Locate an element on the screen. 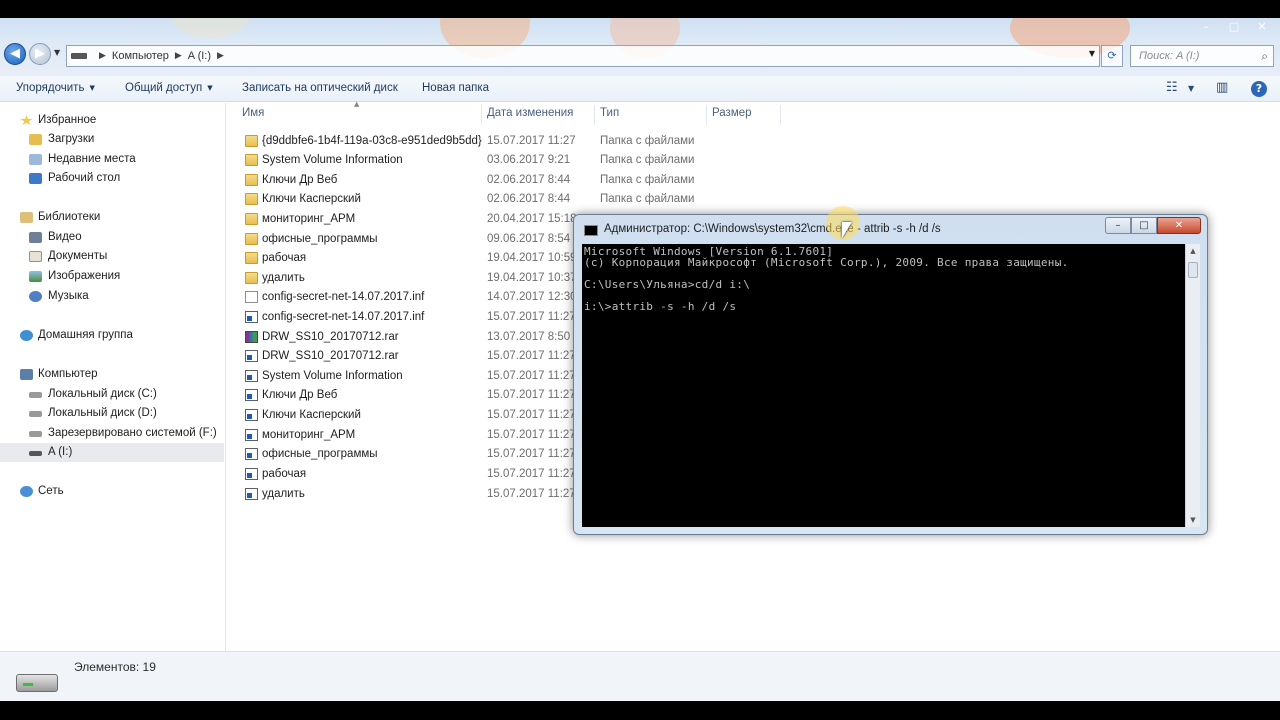 The height and width of the screenshot is (720, 1280). preview-pane-icon: ▥ is located at coordinates (1222, 87).